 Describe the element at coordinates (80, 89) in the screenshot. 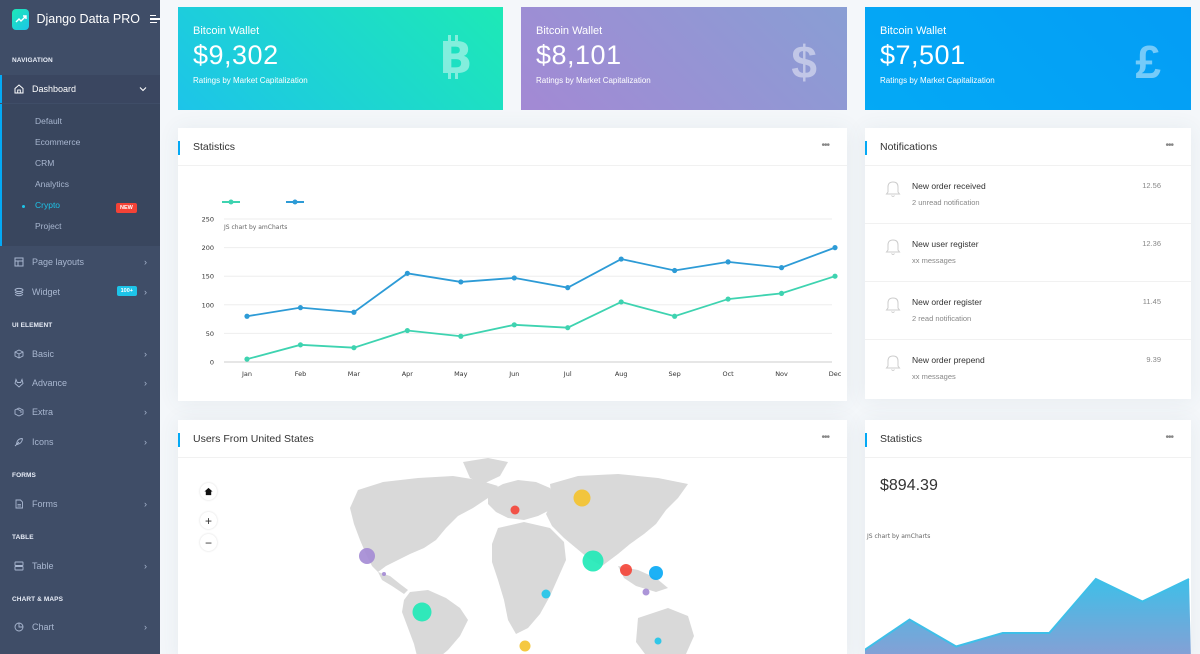

I see `sidebar-item-dashboard: Dashboard` at that location.